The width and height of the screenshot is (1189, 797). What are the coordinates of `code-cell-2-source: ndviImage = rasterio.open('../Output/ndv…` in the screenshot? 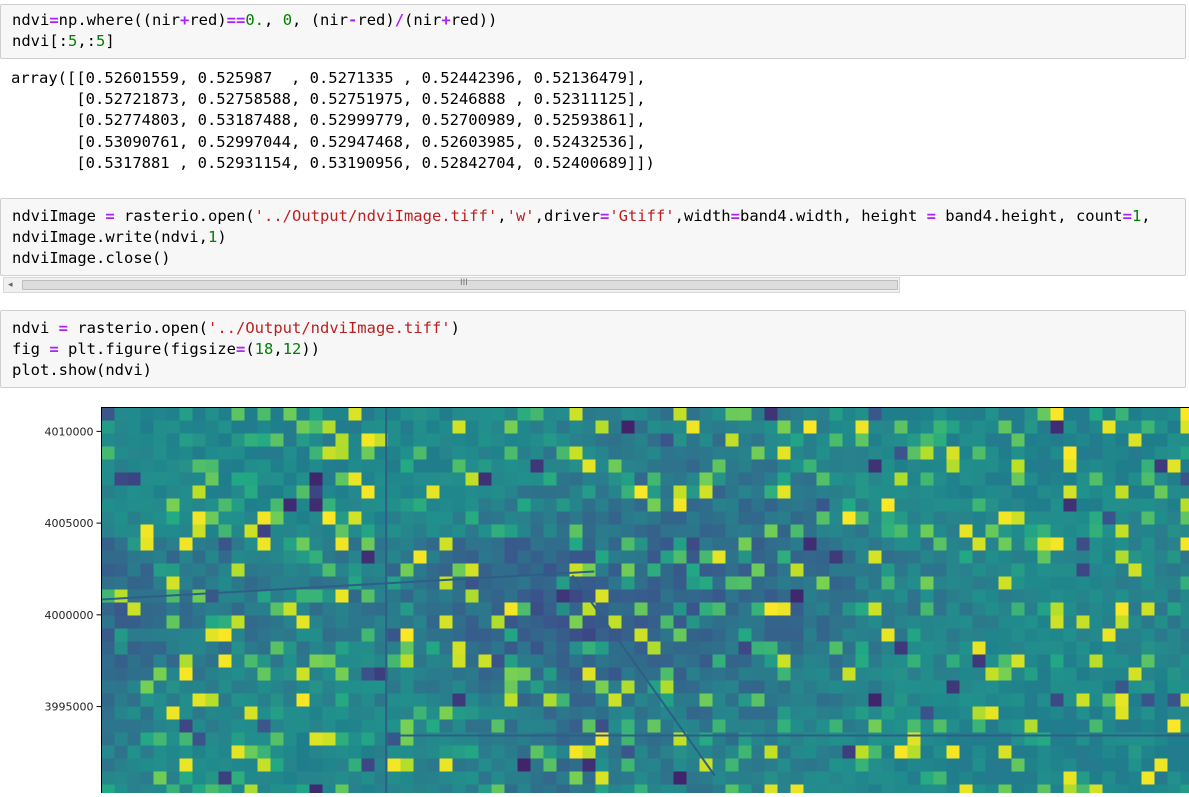 It's located at (593, 234).